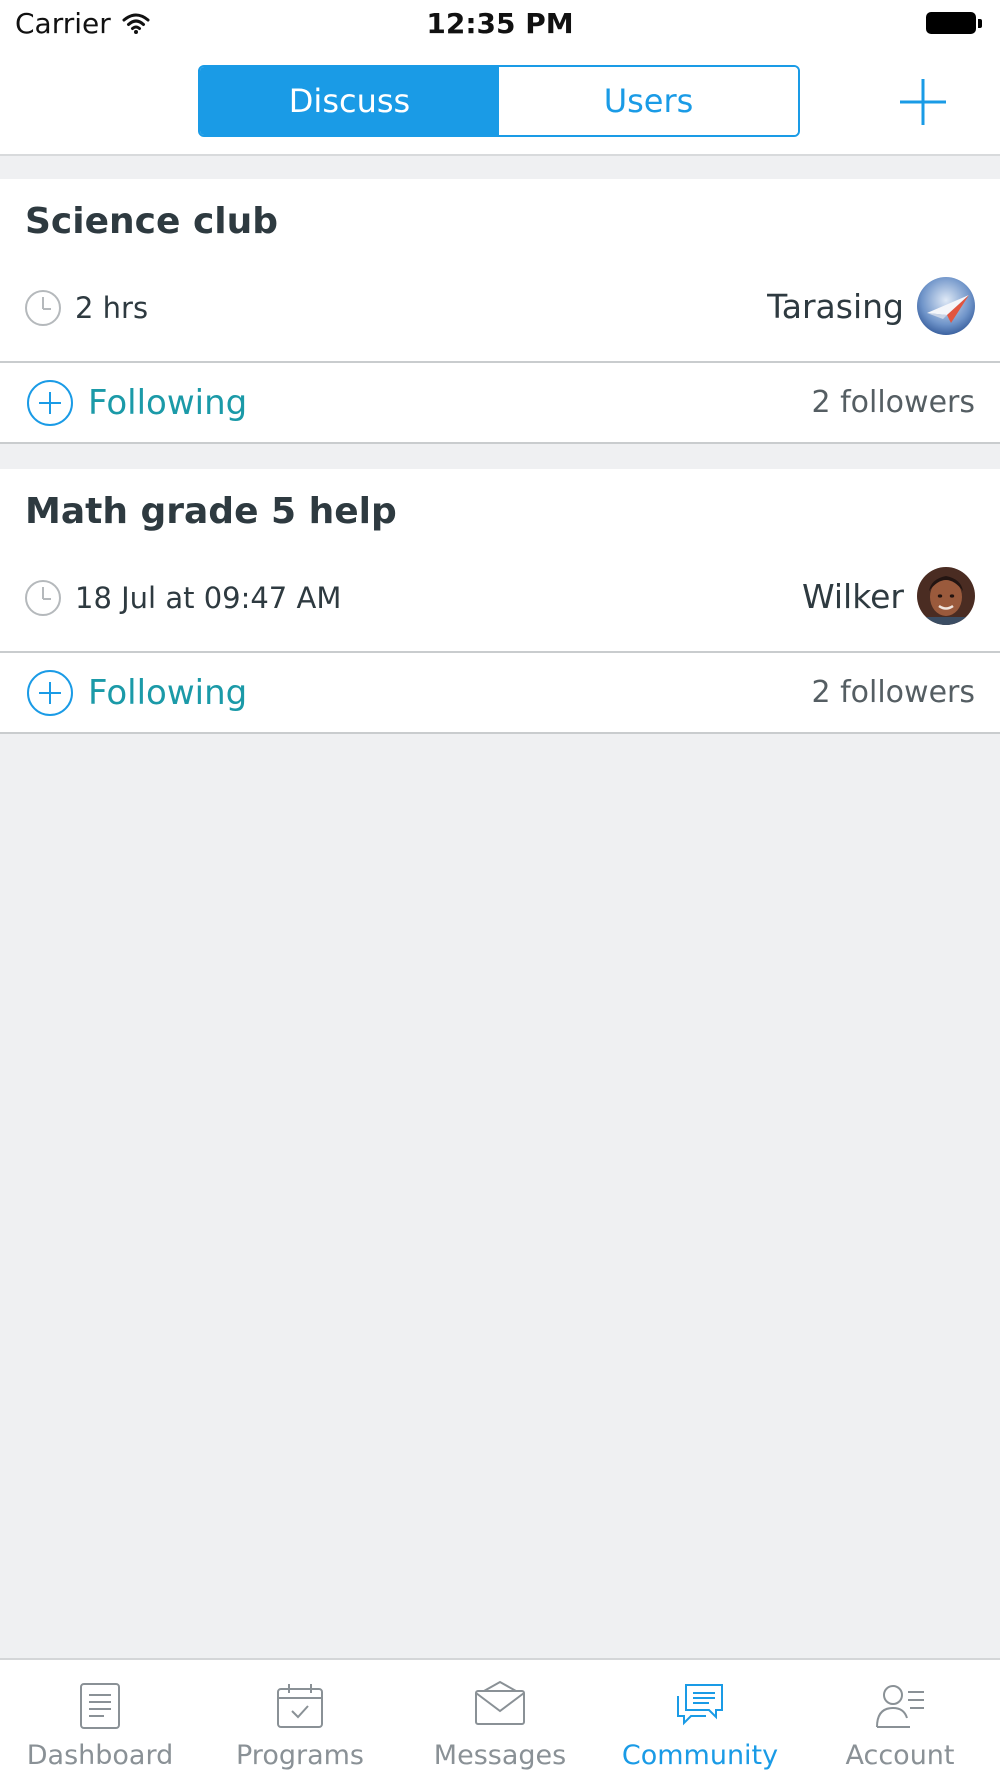  I want to click on status-time: 12:35 PM, so click(500, 23).